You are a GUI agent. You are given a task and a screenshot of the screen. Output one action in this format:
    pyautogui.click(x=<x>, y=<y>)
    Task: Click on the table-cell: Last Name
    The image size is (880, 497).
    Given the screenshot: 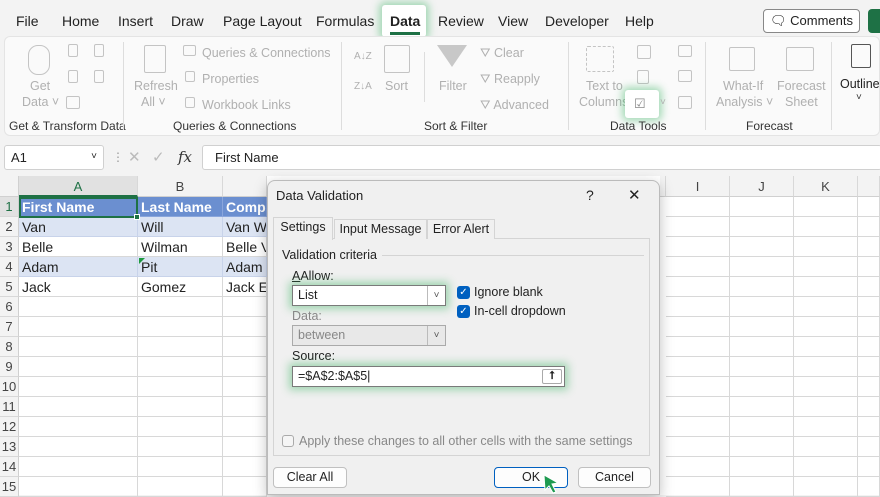 What is the action you would take?
    pyautogui.click(x=180, y=207)
    